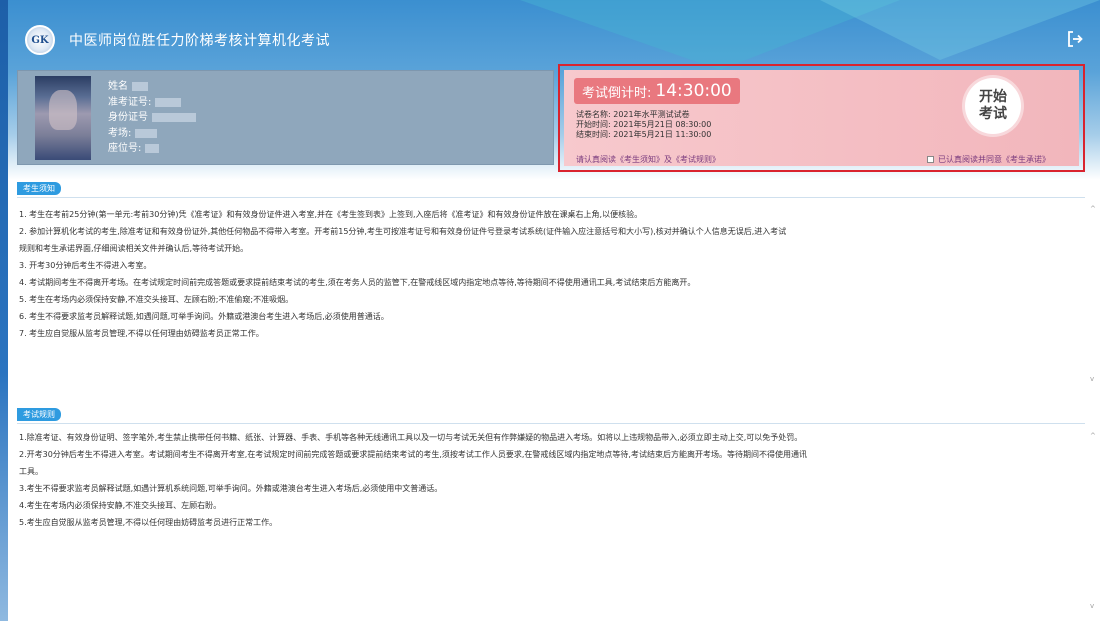 The image size is (1100, 621). What do you see at coordinates (285, 117) in the screenshot?
I see `candidate-card: 姓名 准考证号: 身份证号 考场: 座位号:` at bounding box center [285, 117].